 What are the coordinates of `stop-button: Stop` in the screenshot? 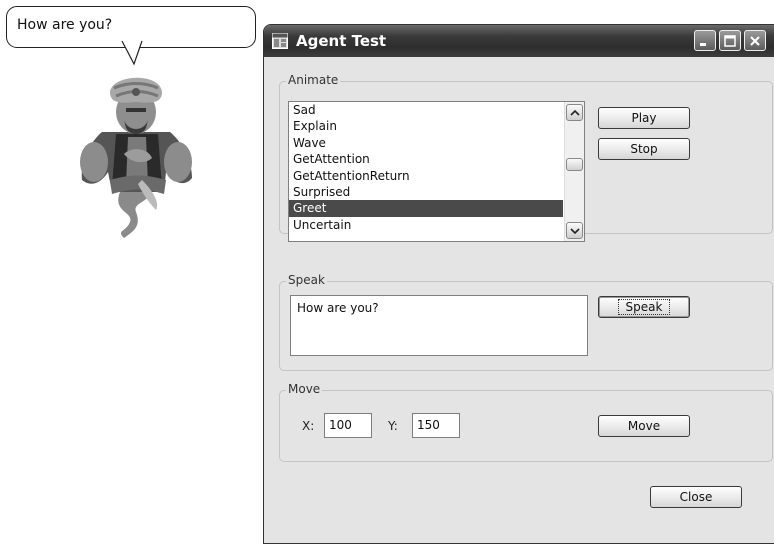 It's located at (644, 149).